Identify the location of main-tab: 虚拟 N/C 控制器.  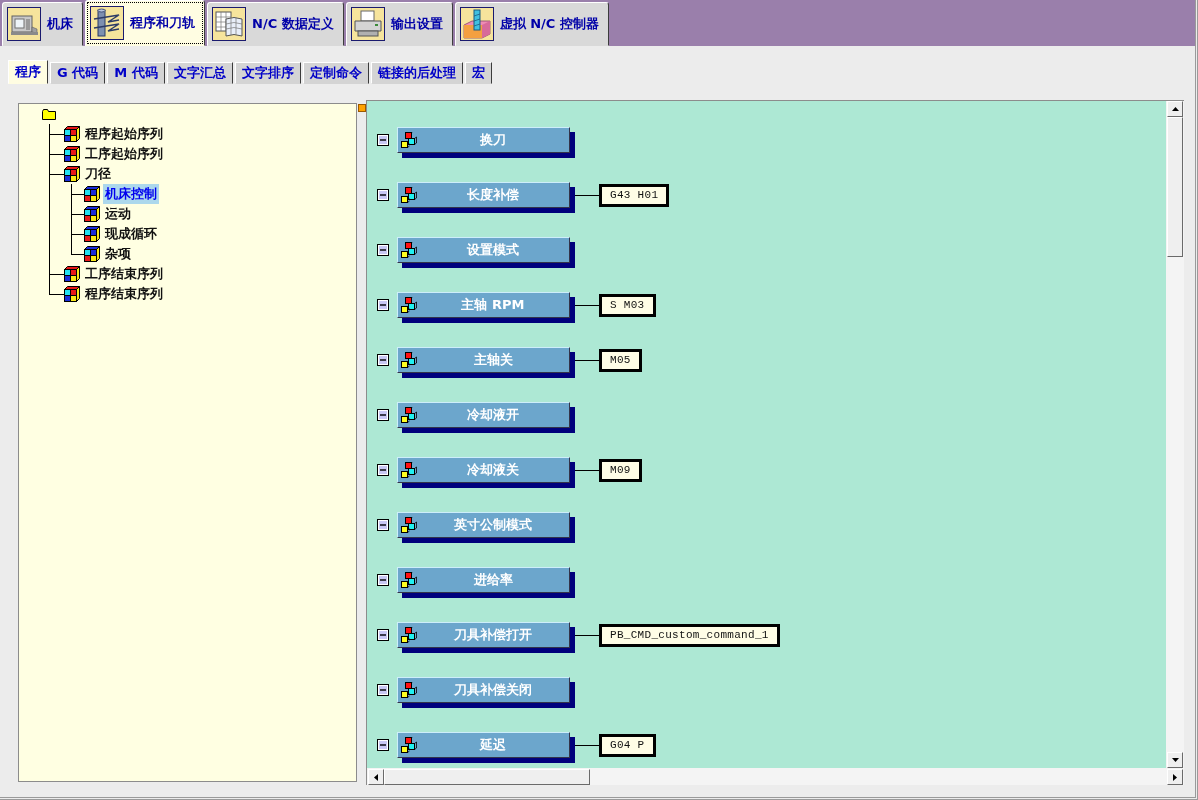
(531, 24).